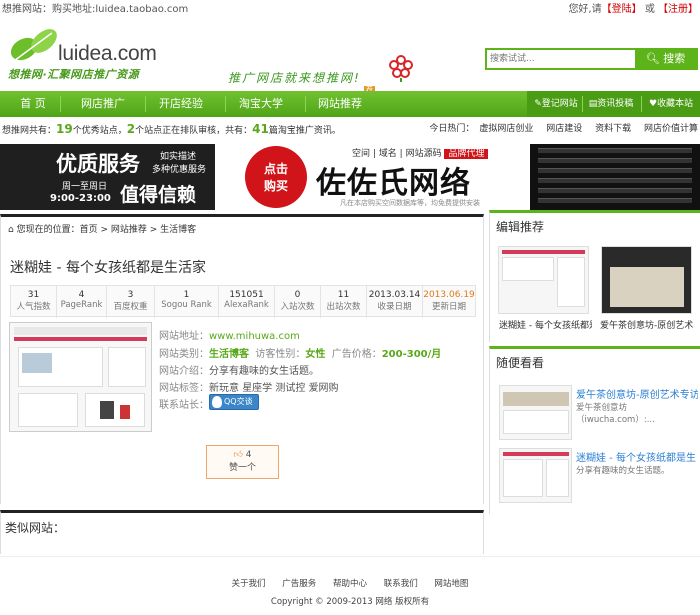 The image size is (700, 615). I want to click on register-link: 【注册】, so click(678, 9).